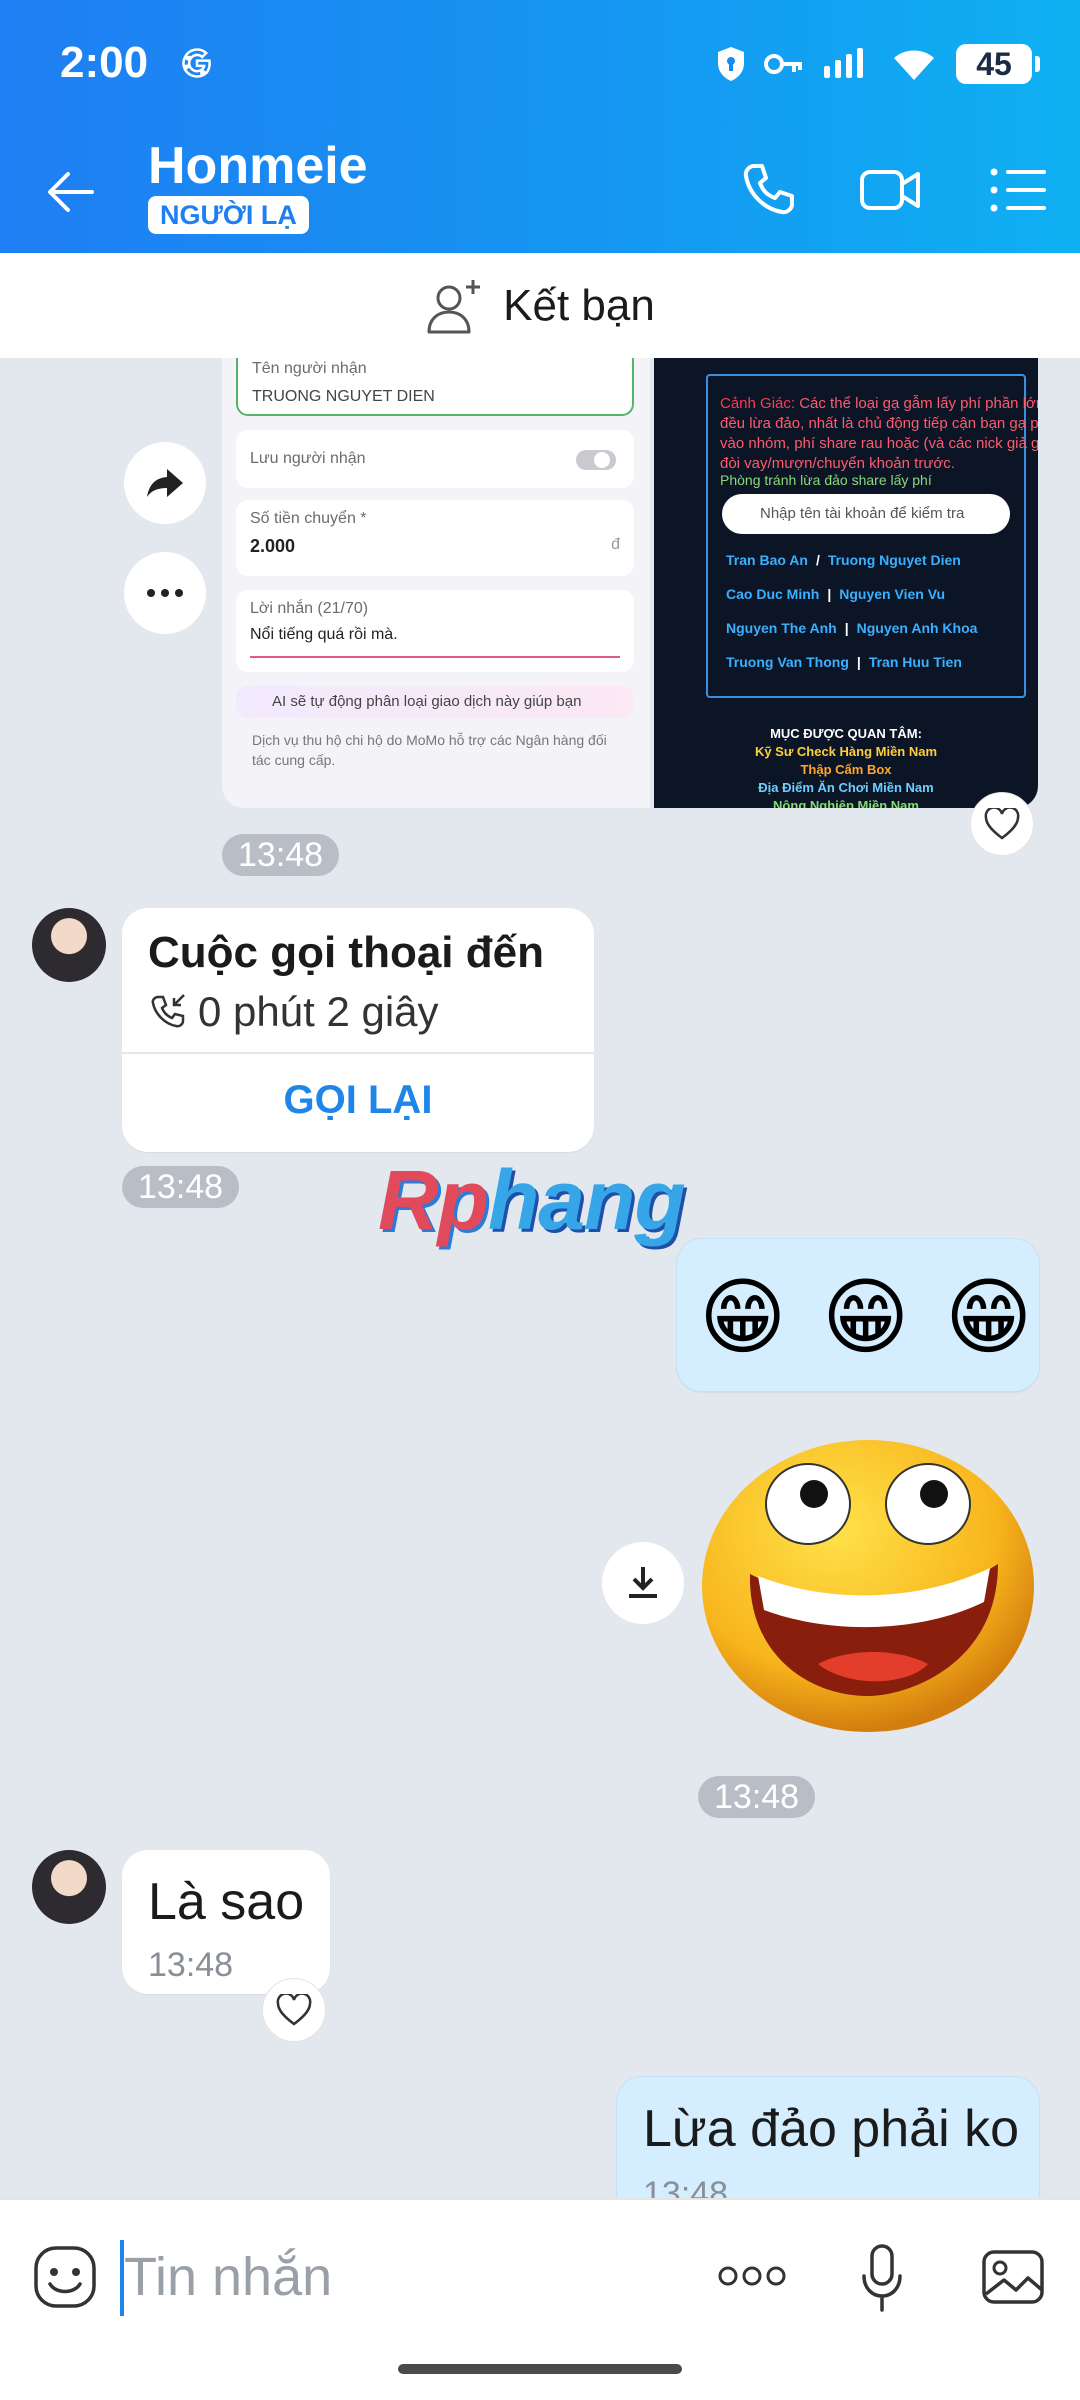  I want to click on menu-list-icon, so click(1018, 190).